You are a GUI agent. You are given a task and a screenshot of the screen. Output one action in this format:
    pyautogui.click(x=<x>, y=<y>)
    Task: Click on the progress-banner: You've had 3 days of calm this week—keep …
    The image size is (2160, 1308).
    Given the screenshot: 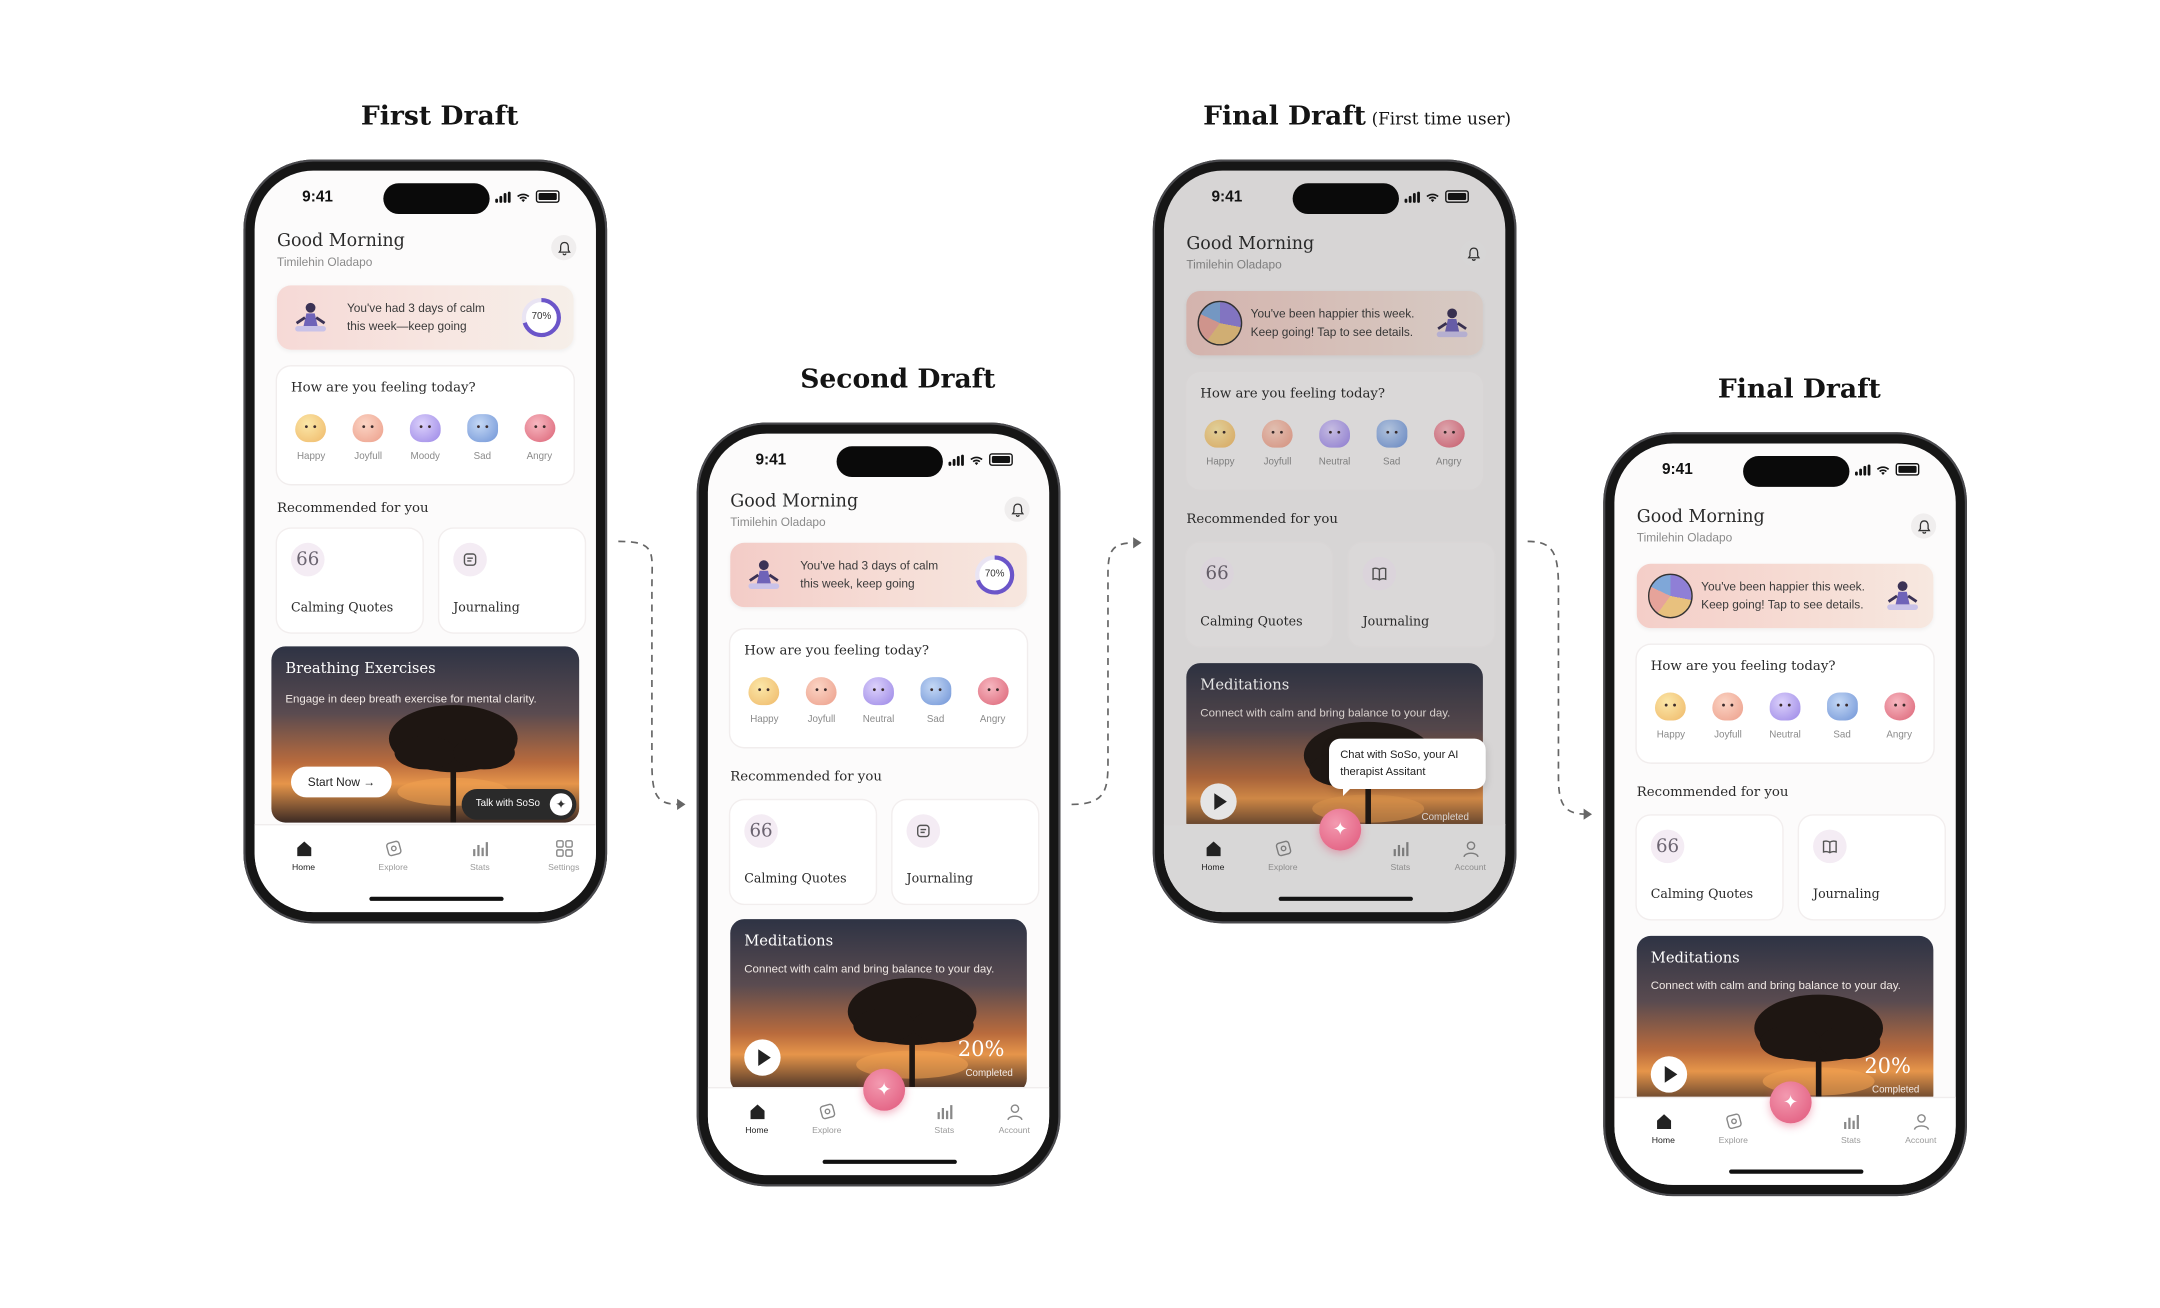 What is the action you would take?
    pyautogui.click(x=425, y=317)
    